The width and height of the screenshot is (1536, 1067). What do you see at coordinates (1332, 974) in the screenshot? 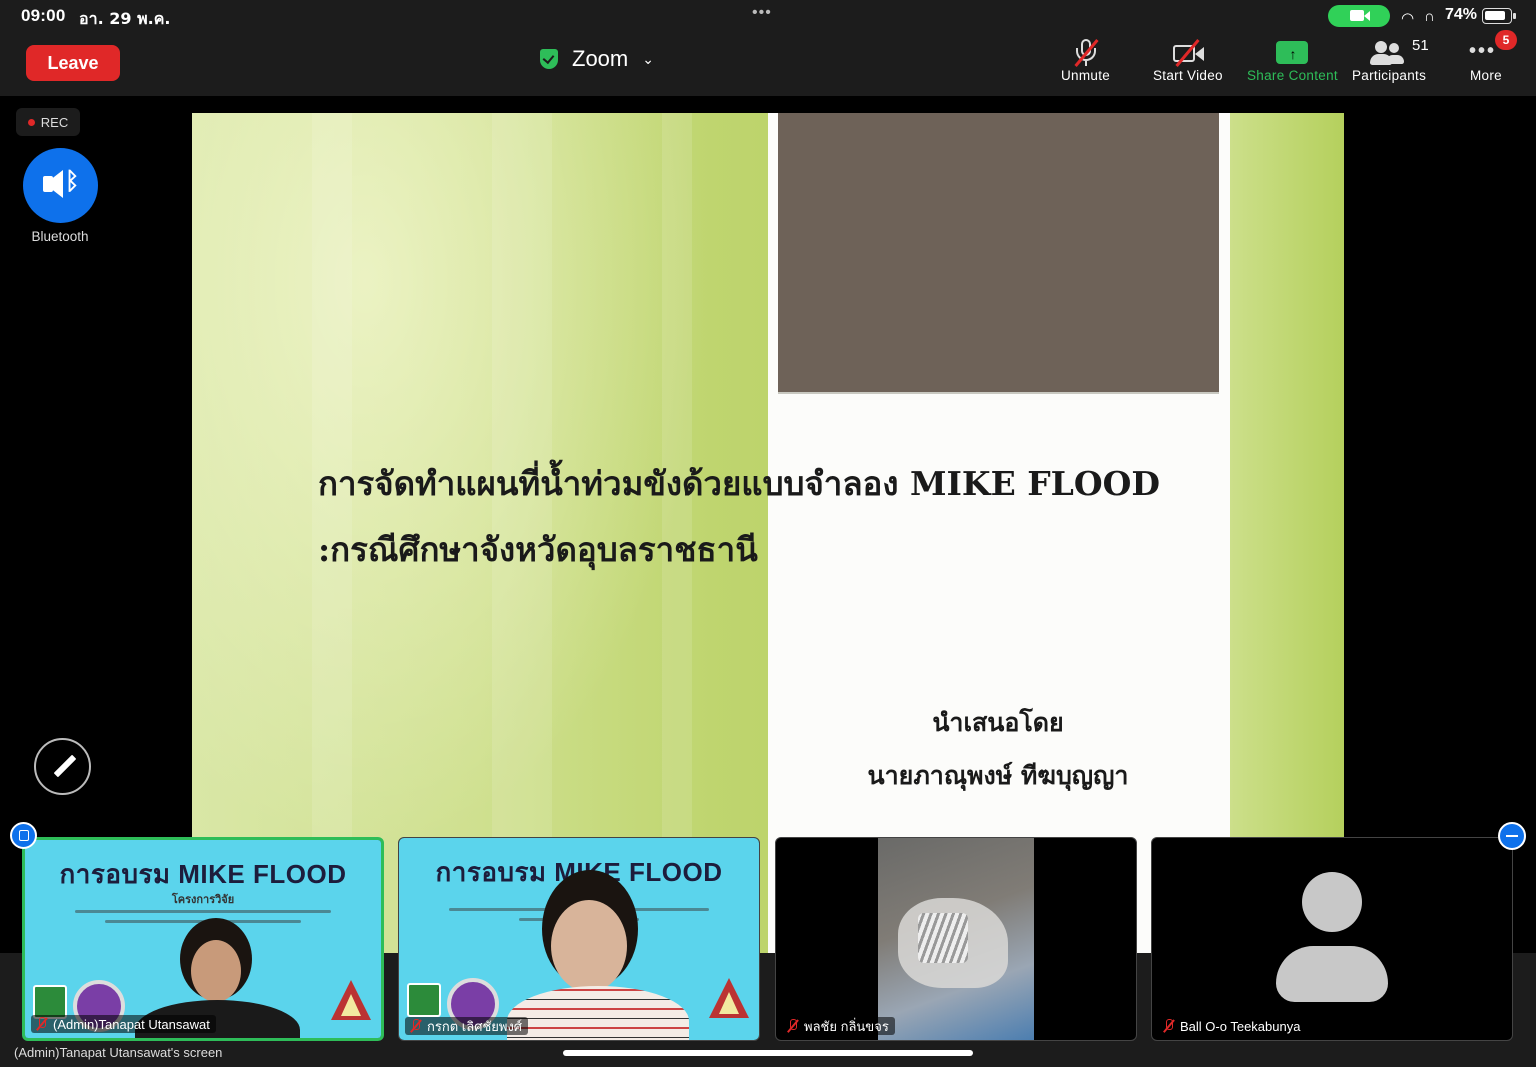
I see `avatar-body` at bounding box center [1332, 974].